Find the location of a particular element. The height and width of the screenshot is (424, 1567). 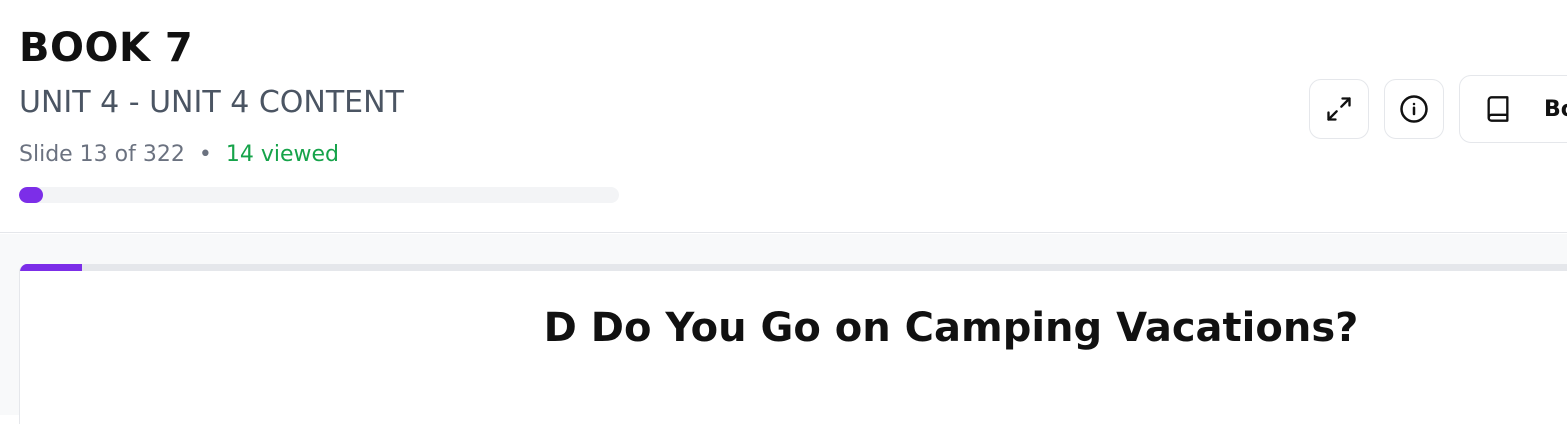

expand-icon is located at coordinates (1339, 109).